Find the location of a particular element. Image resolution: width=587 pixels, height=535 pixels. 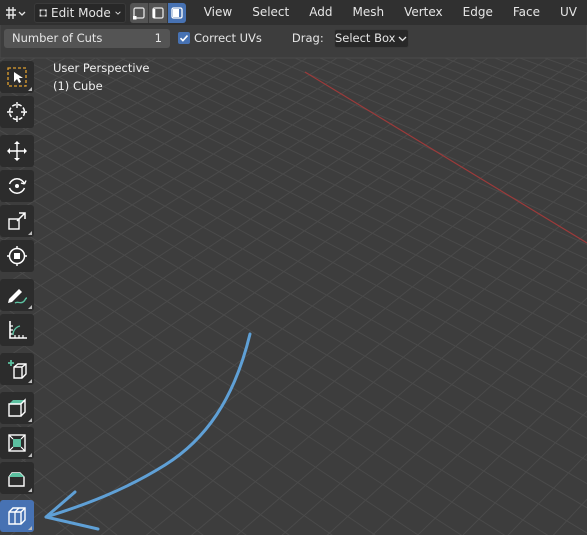

drag-value: Select Box is located at coordinates (365, 38).